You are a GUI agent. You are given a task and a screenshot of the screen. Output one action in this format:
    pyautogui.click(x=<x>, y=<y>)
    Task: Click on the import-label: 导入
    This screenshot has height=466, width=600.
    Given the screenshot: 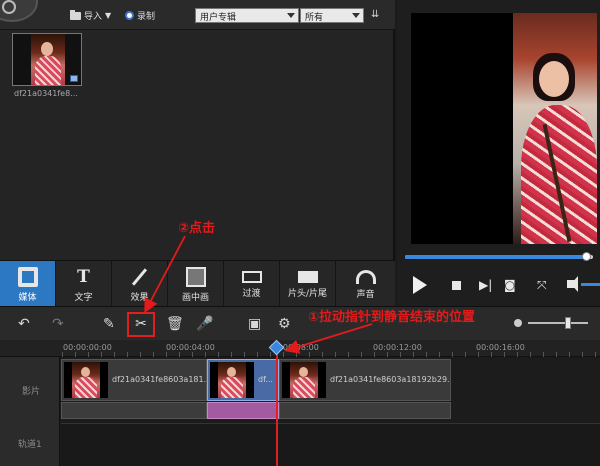 What is the action you would take?
    pyautogui.click(x=93, y=17)
    